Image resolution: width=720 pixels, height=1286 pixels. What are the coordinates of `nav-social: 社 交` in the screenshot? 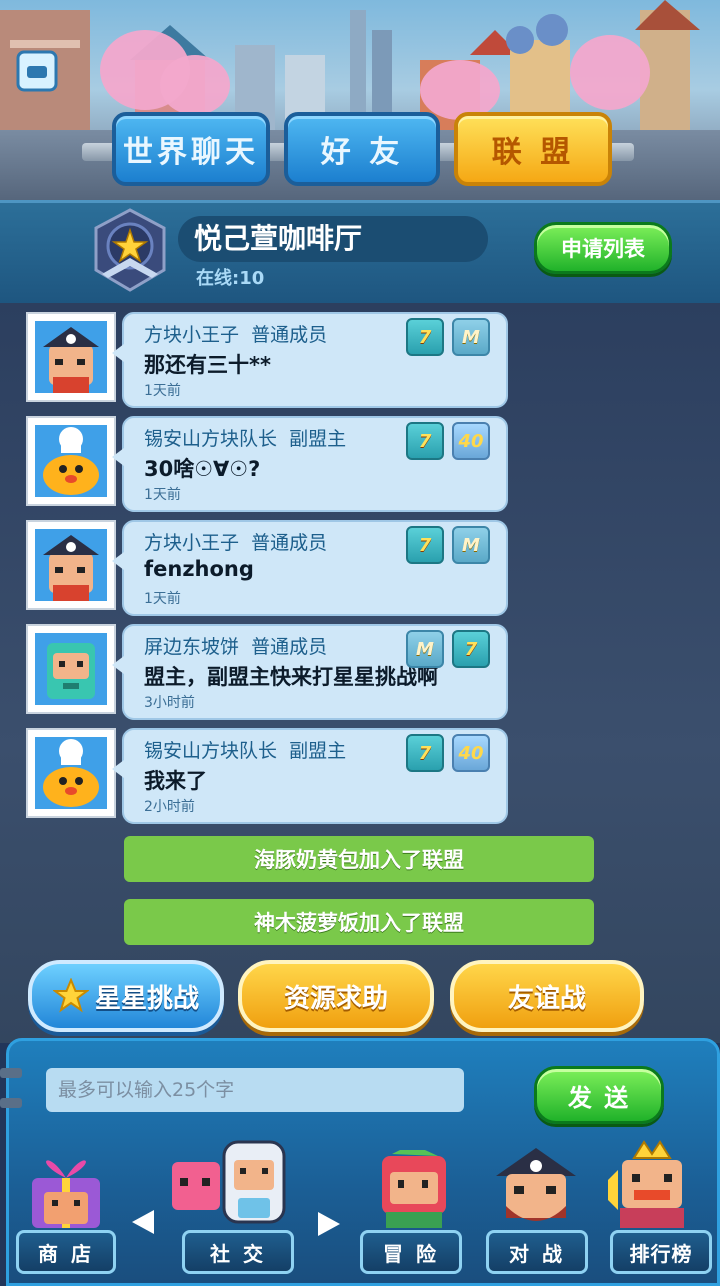 It's located at (238, 1252).